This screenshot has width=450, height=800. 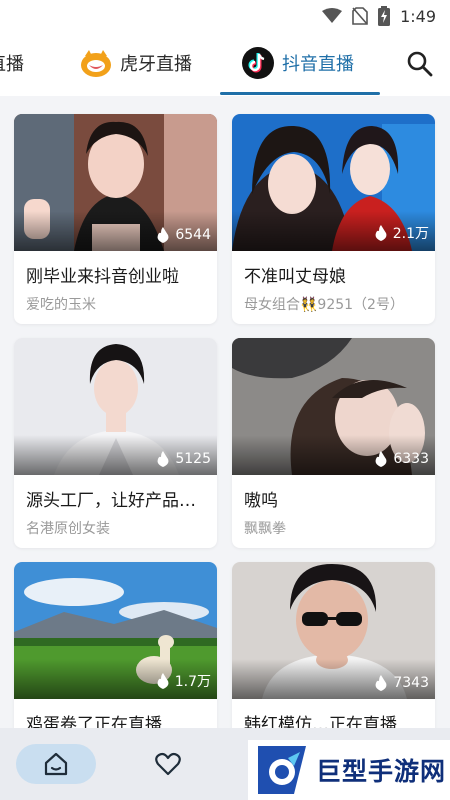 What do you see at coordinates (115, 406) in the screenshot?
I see `room-thumbnail: 5125` at bounding box center [115, 406].